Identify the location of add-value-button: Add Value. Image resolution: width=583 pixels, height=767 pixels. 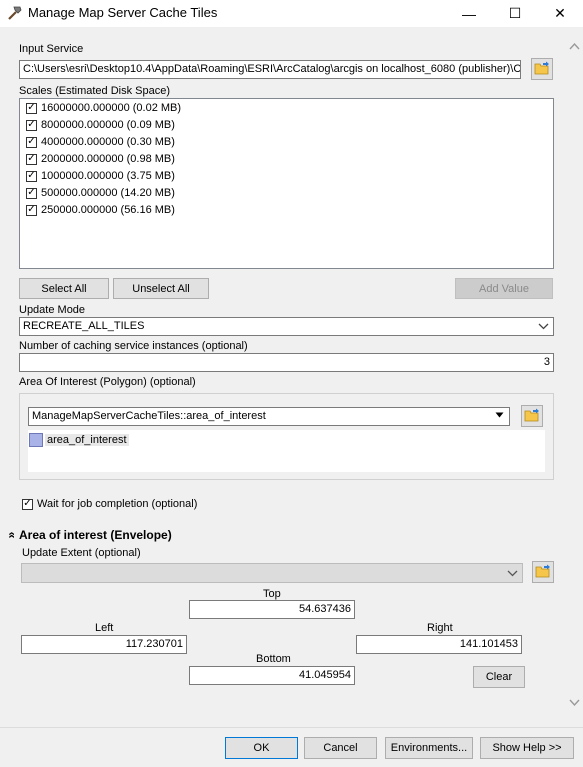
(504, 288).